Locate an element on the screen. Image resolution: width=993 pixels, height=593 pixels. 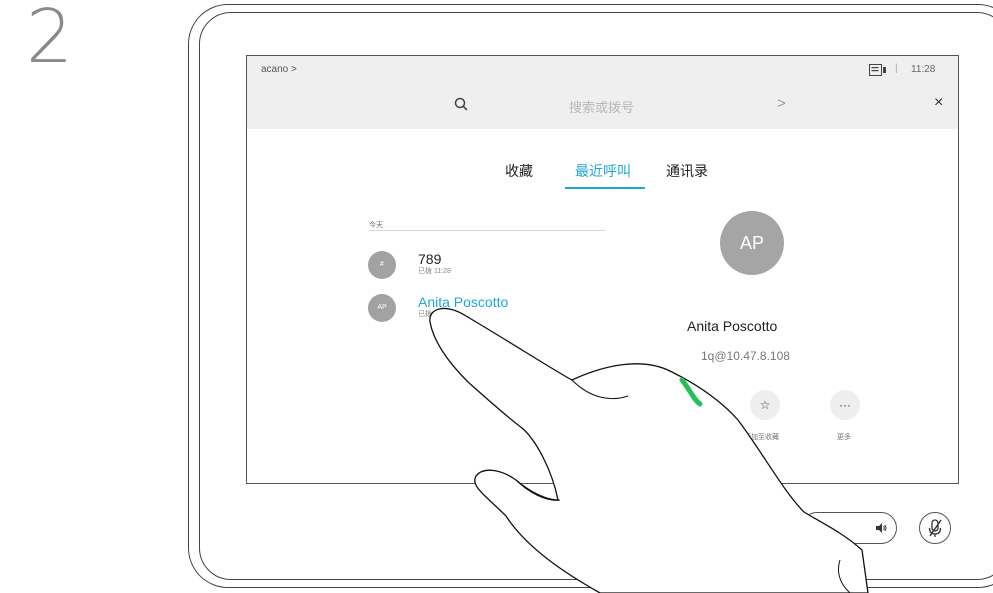
contact-avatar: AP is located at coordinates (752, 243).